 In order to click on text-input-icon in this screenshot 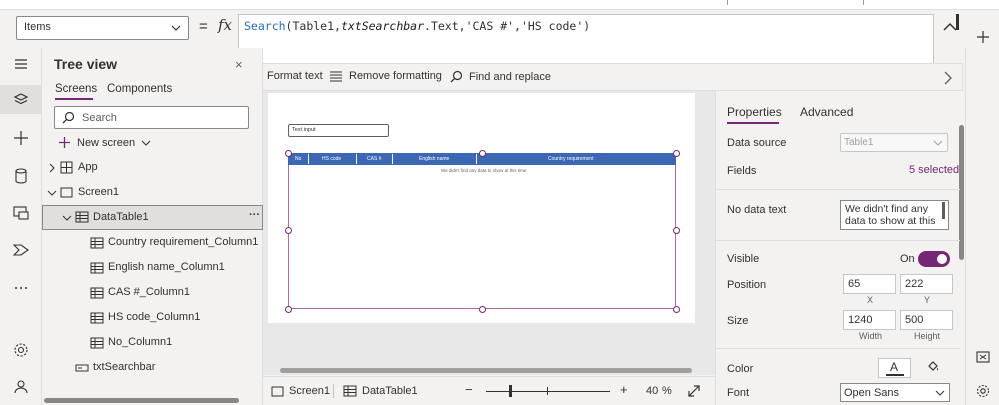, I will do `click(82, 368)`.